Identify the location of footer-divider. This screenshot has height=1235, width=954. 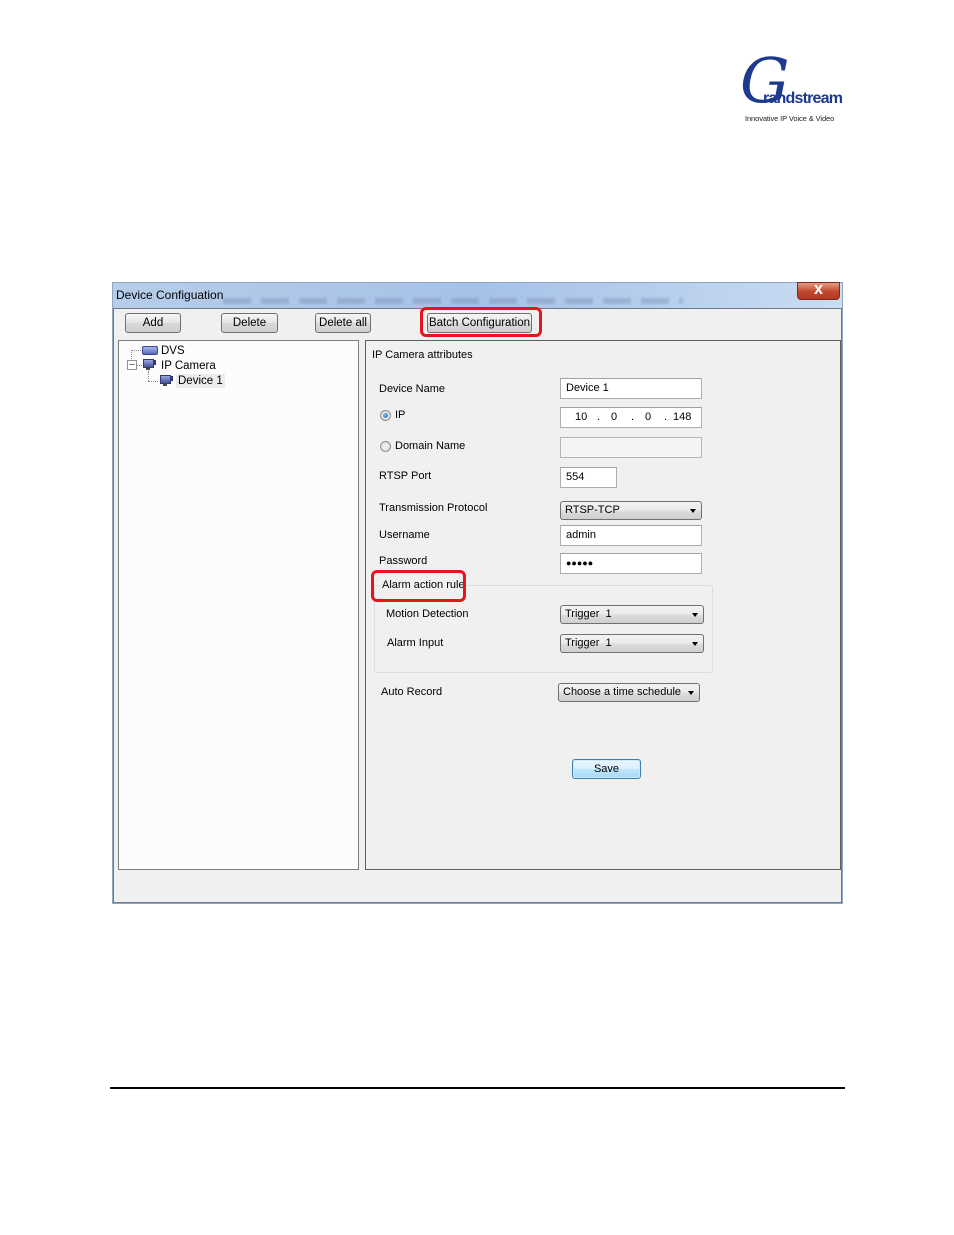
(477, 1088).